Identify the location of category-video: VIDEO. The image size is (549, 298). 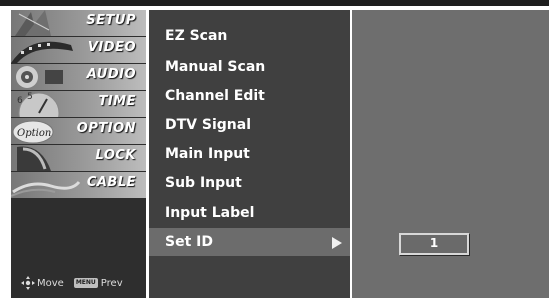
(78, 50).